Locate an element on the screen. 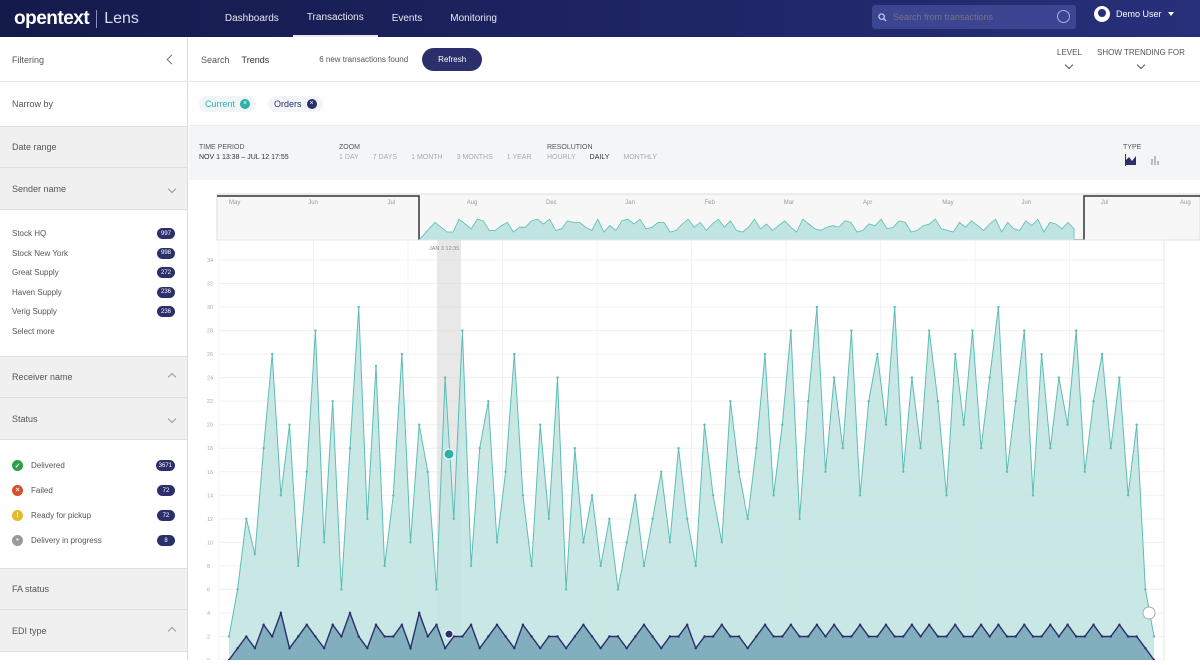 The width and height of the screenshot is (1200, 665). overview-month-label: Mar is located at coordinates (789, 203).